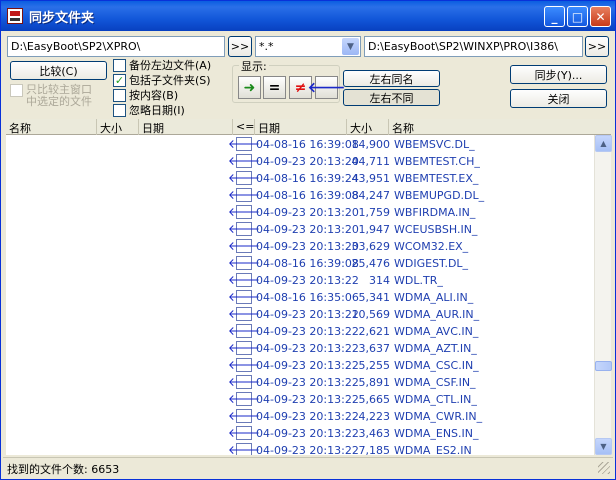 Image resolution: width=616 pixels, height=480 pixels. Describe the element at coordinates (308, 16) in the screenshot. I see `title-bar: 同步文件夹 _ □ ✕` at that location.